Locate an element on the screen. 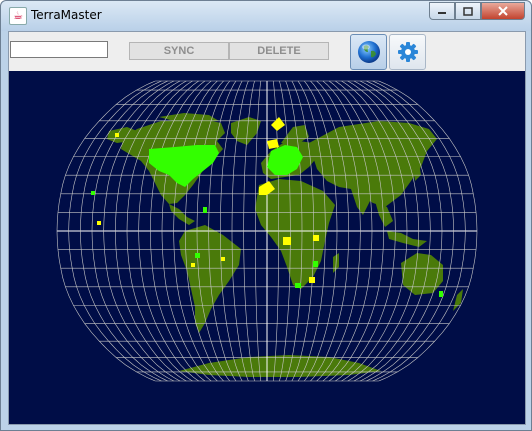  land-scandinavia is located at coordinates (295, 134).